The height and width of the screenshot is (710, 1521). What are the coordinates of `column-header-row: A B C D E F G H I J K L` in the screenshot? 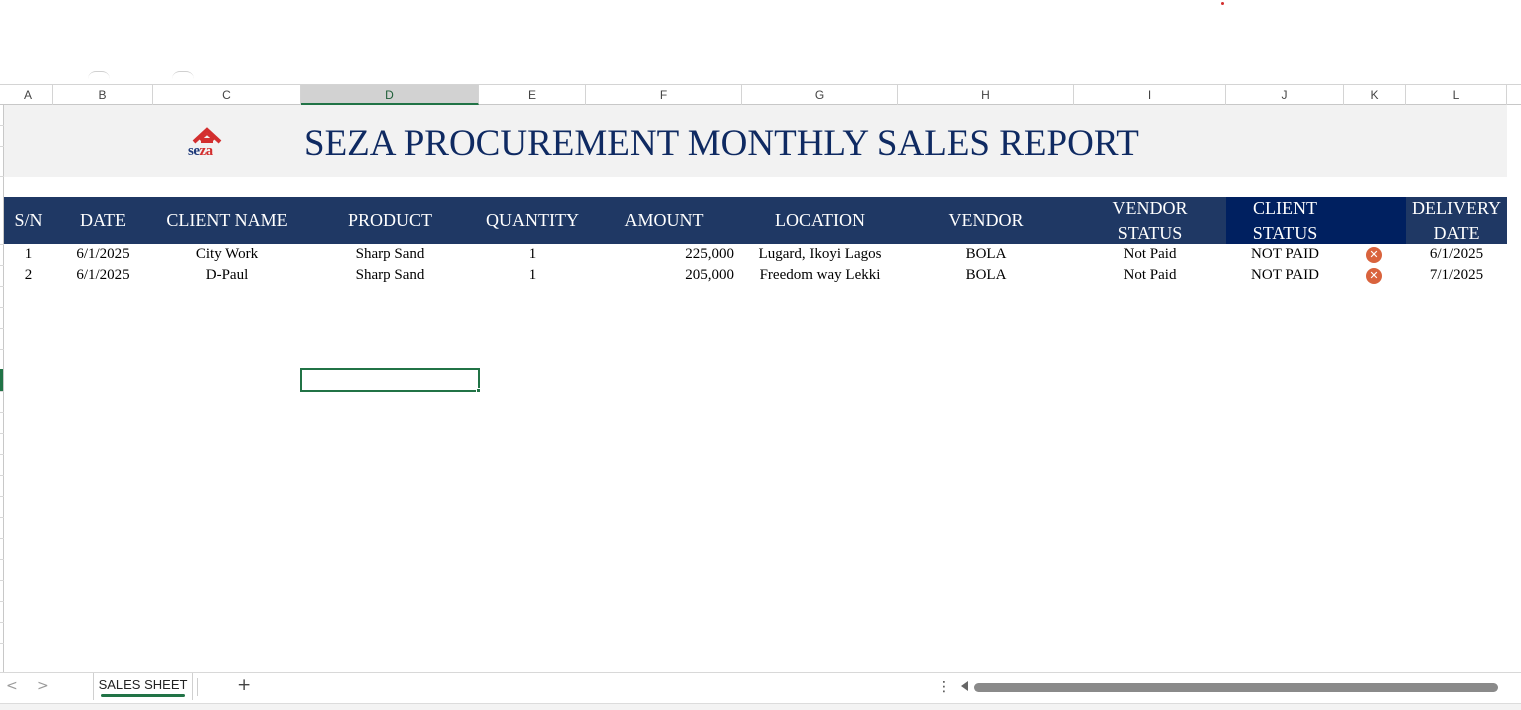 It's located at (760, 94).